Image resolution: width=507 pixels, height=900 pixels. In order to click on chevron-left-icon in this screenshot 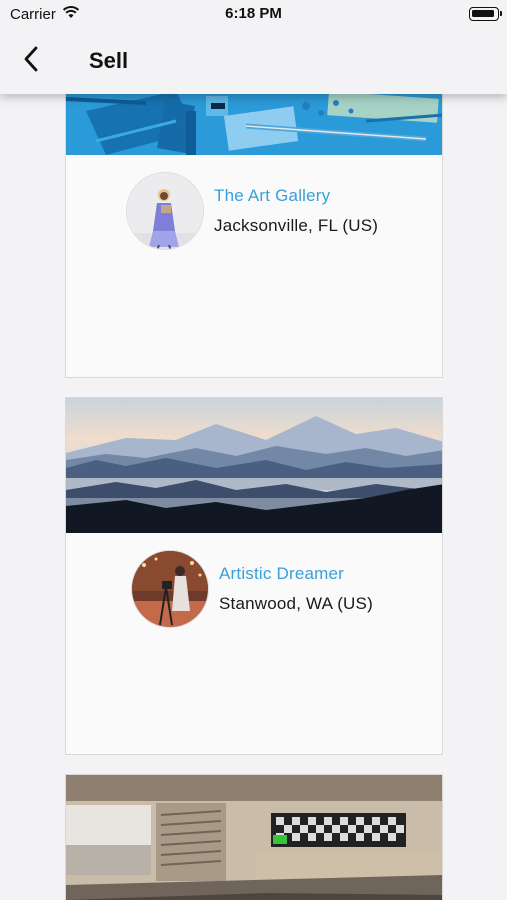, I will do `click(31, 61)`.